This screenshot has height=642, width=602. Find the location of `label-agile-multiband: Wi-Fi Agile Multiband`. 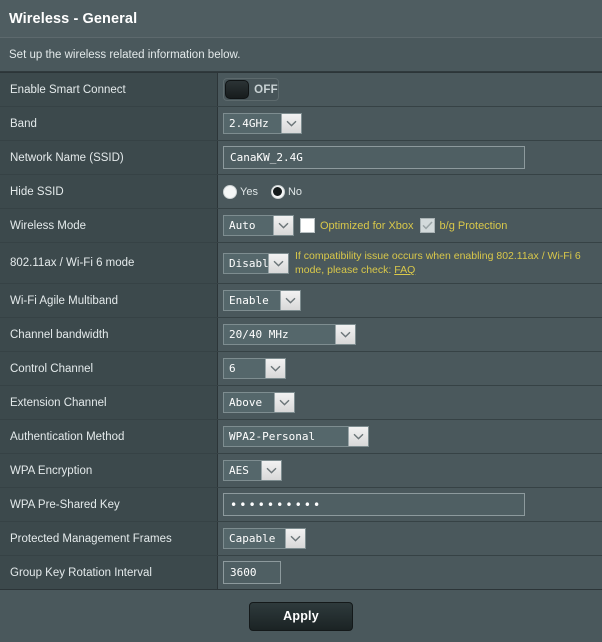

label-agile-multiband: Wi-Fi Agile Multiband is located at coordinates (109, 300).